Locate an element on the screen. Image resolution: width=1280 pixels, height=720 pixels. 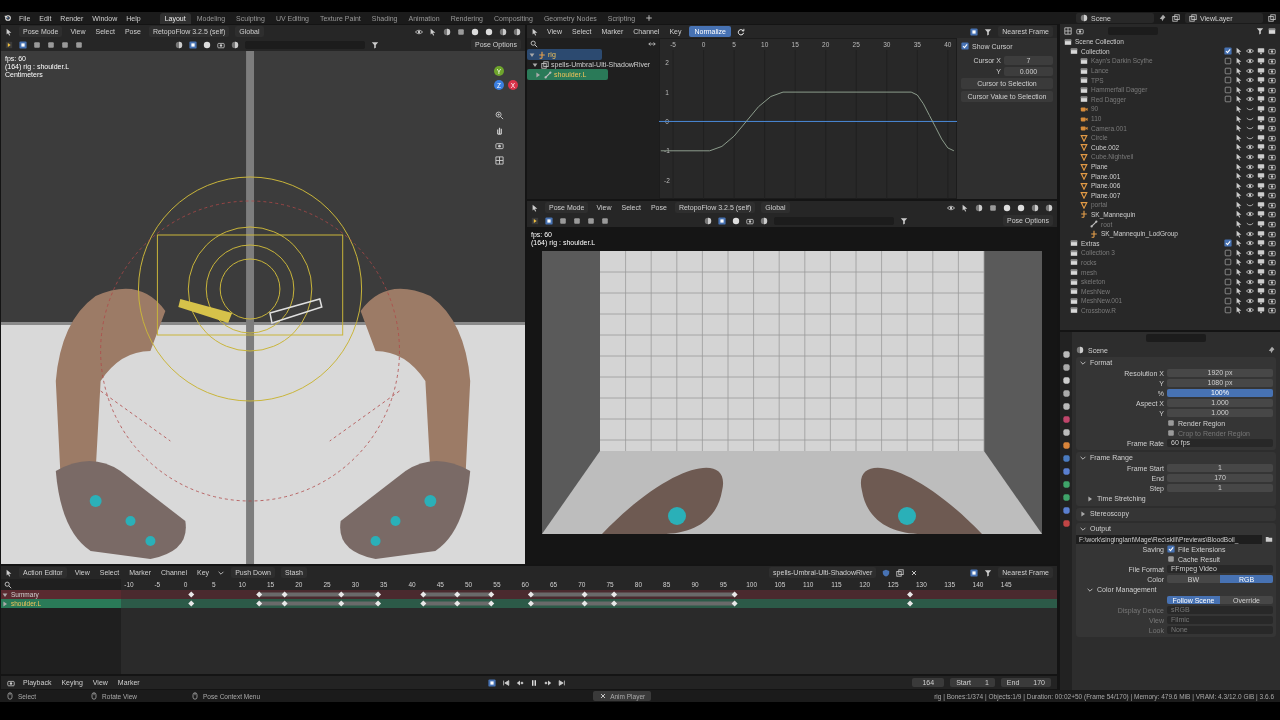
shield-icon is located at coordinates (886, 572).